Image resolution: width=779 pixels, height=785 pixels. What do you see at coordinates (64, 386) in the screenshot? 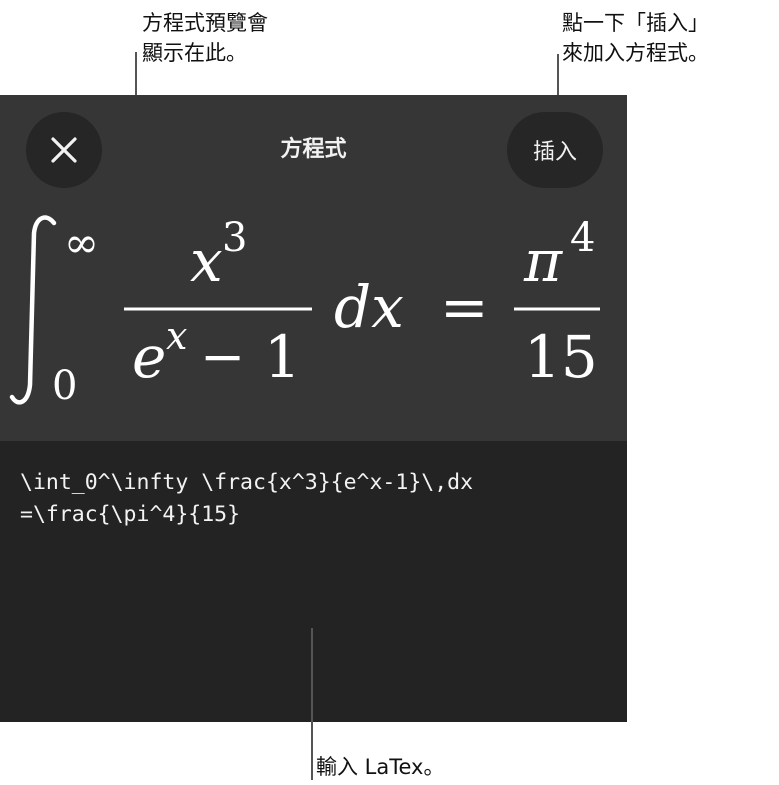
I see `integral-lower-limit: 0` at bounding box center [64, 386].